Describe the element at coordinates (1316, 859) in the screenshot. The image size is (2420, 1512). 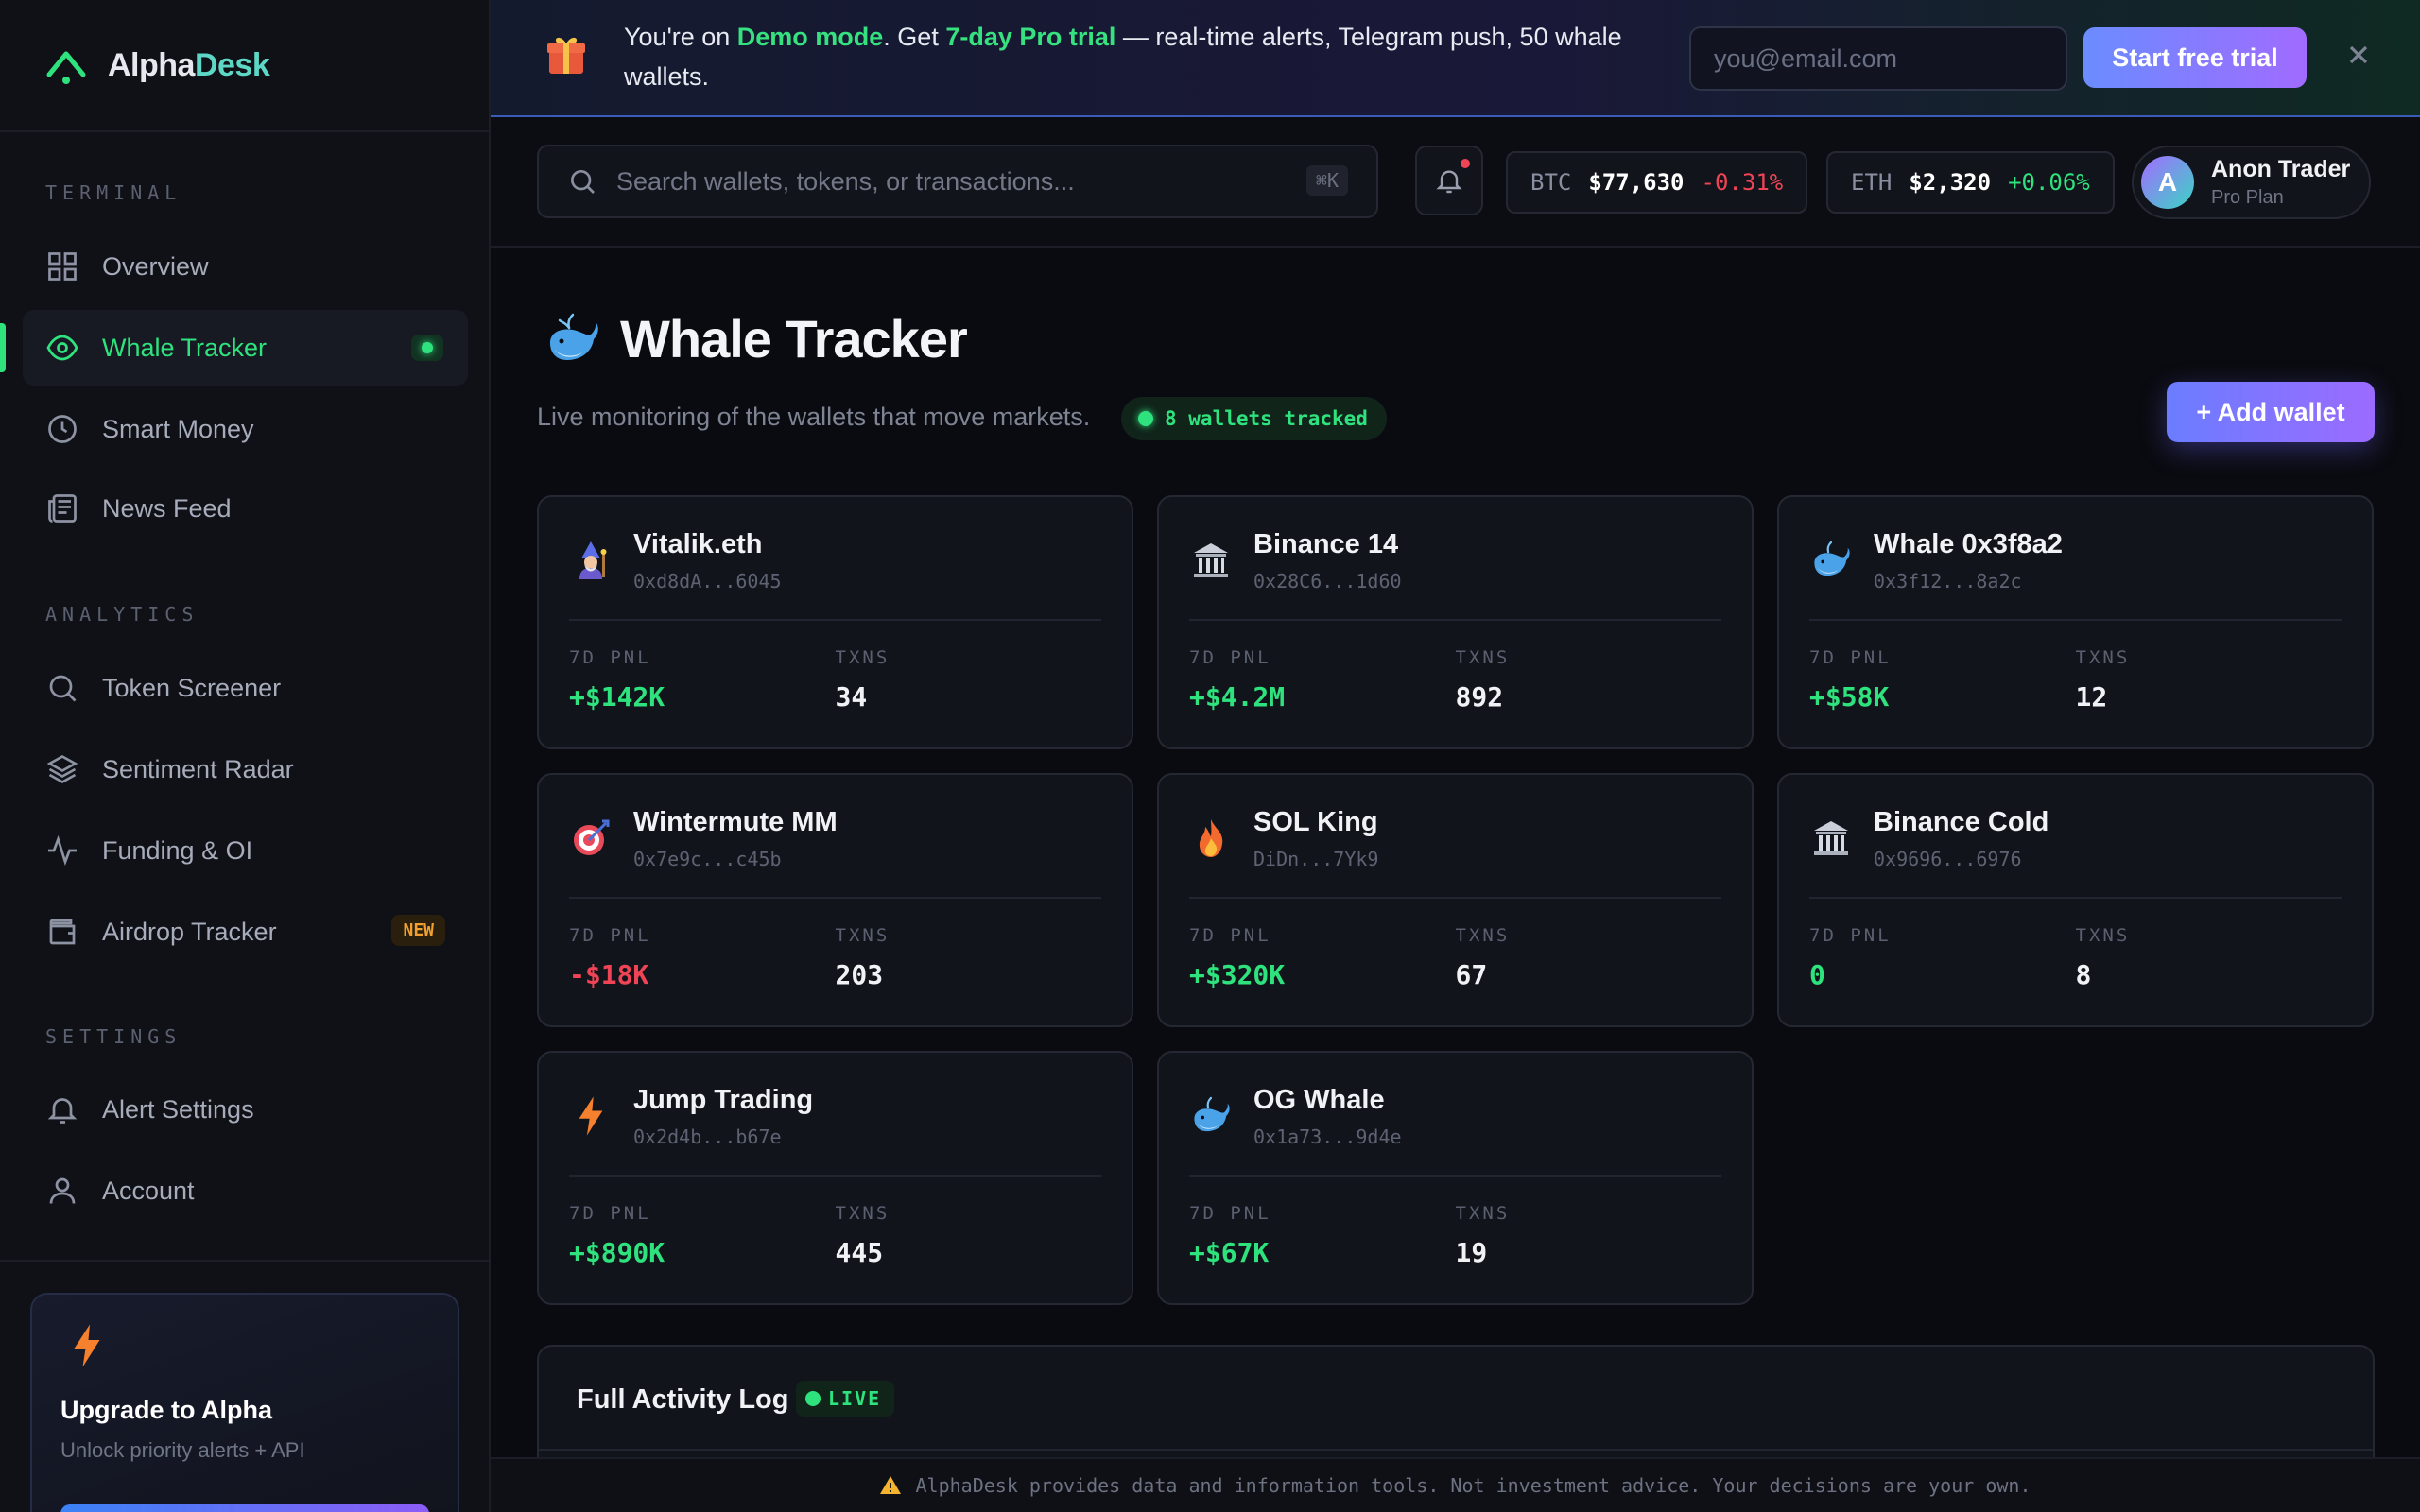
I see `wallet-address: DiDn...7Yk9` at that location.